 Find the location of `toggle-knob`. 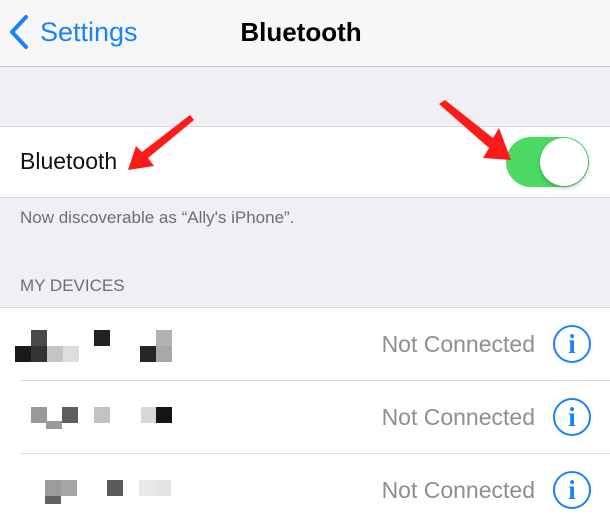

toggle-knob is located at coordinates (564, 162).